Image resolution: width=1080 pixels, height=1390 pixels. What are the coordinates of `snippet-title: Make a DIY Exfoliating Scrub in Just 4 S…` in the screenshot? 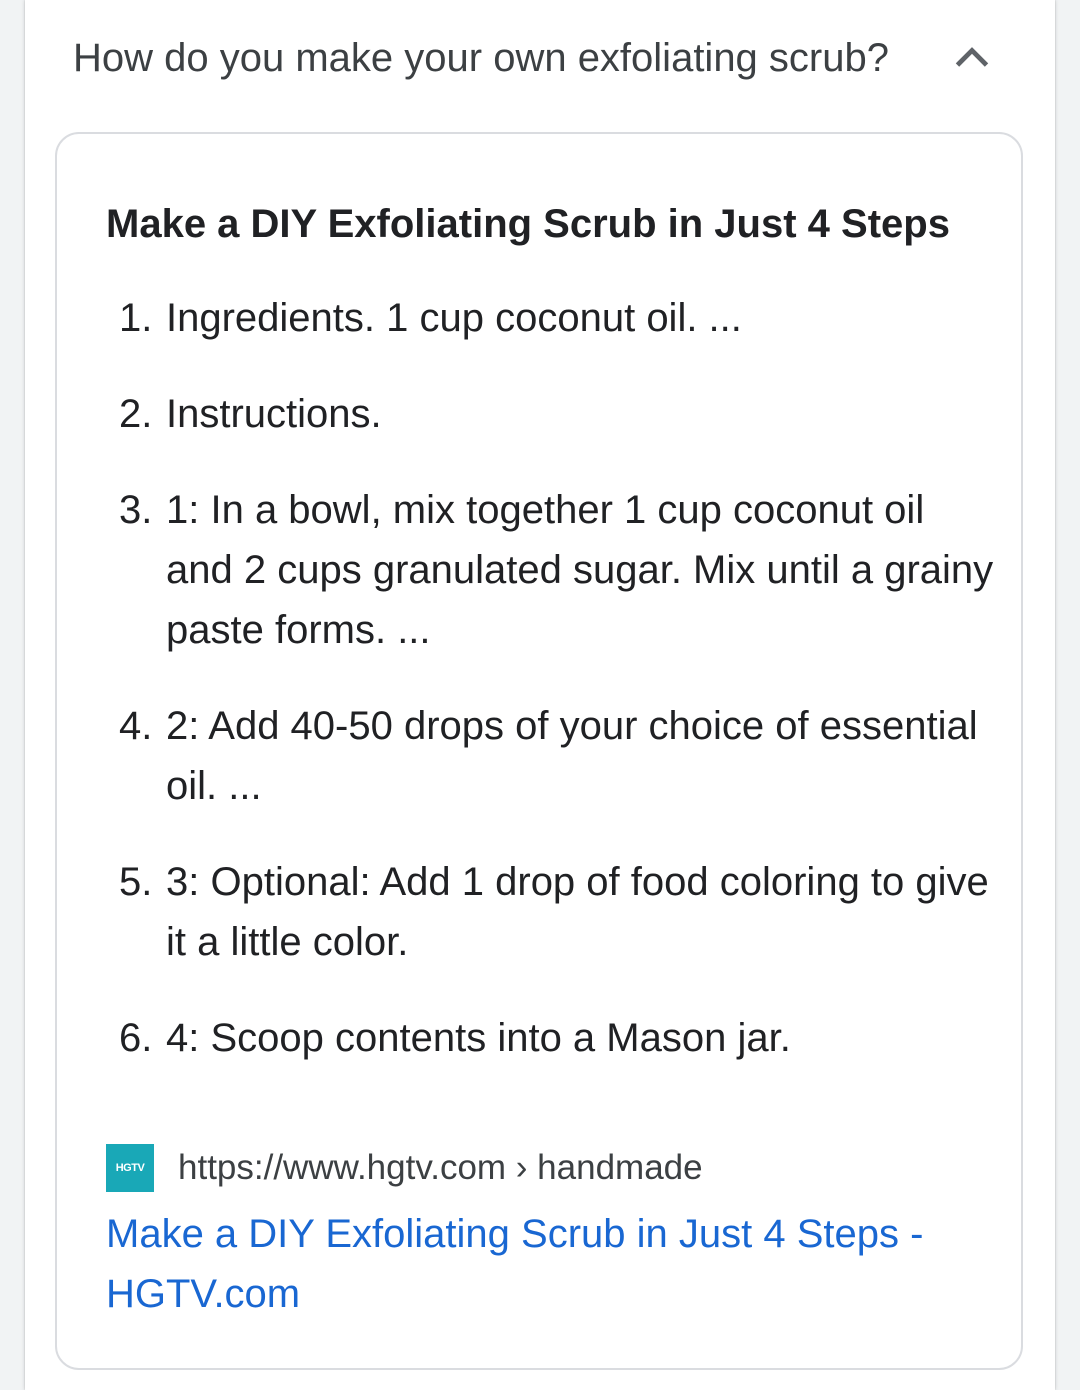 It's located at (528, 224).